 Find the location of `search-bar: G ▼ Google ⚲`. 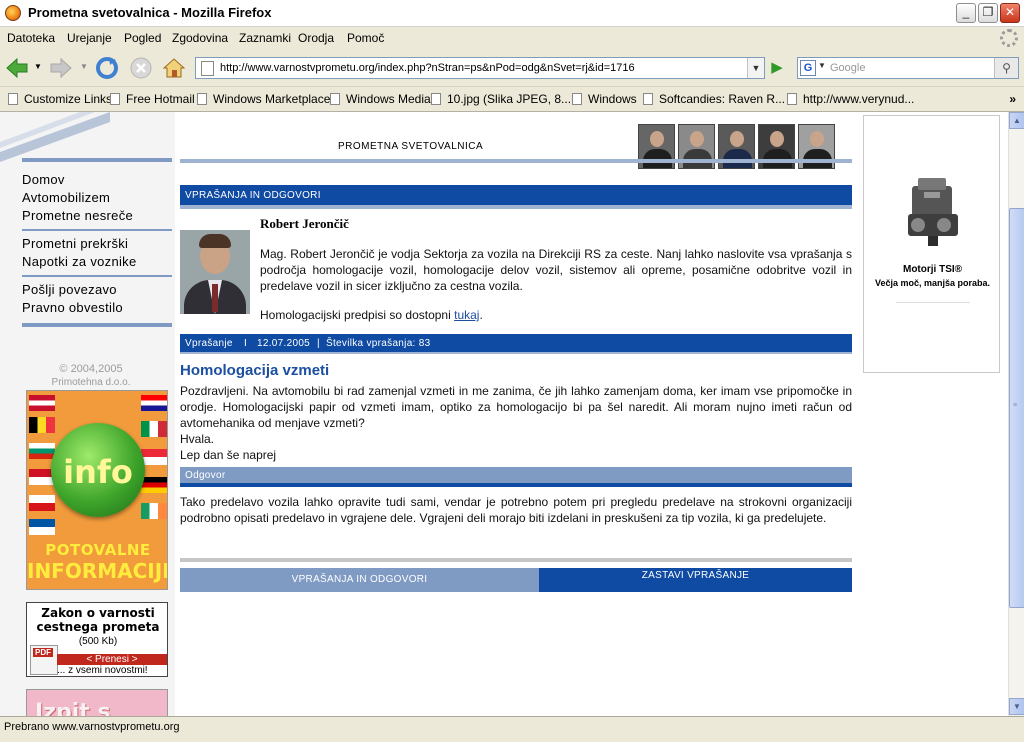

search-bar: G ▼ Google ⚲ is located at coordinates (908, 68).